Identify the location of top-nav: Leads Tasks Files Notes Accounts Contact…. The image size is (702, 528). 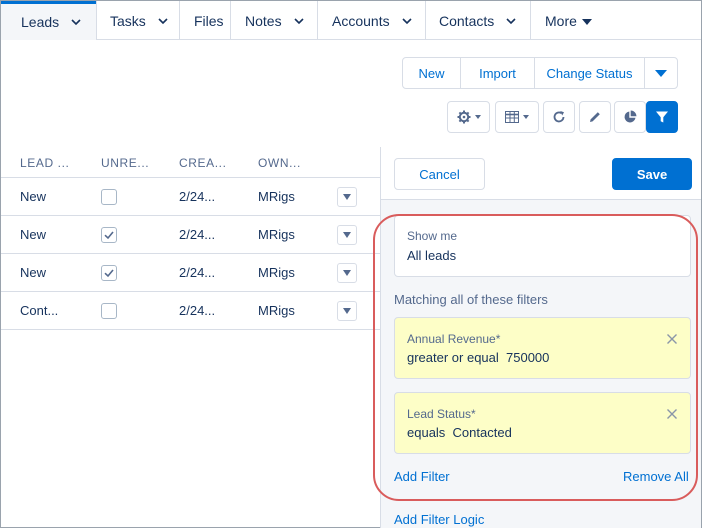
(351, 20).